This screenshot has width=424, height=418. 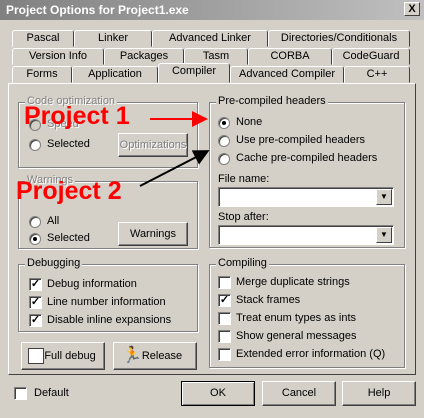 I want to click on treat-enum-types-label: Treat enum types as ints, so click(x=296, y=318).